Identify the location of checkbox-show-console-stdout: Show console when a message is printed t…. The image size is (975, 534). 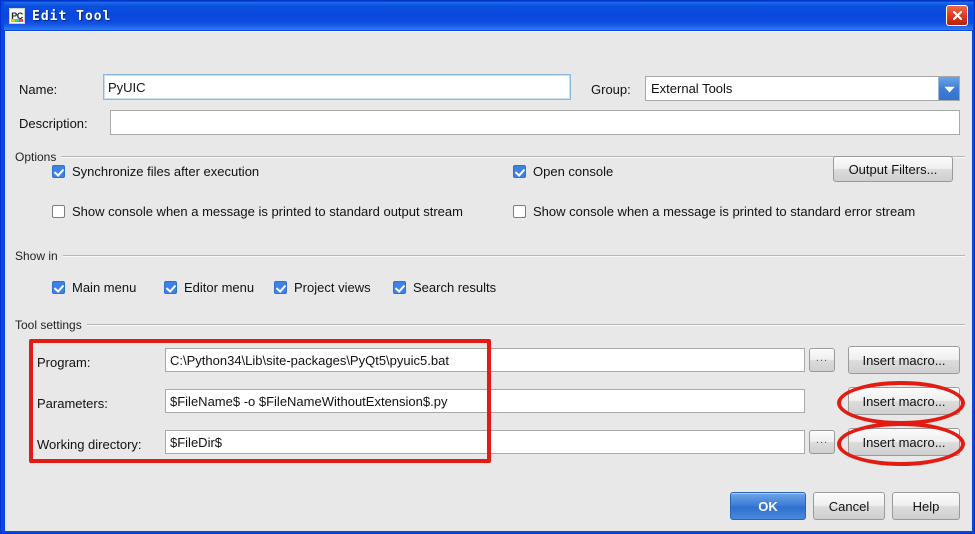
(257, 211).